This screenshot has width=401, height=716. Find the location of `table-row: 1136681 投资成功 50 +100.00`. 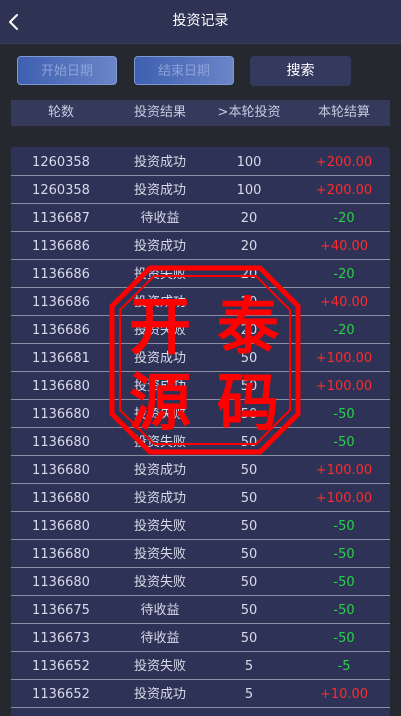

table-row: 1136681 投资成功 50 +100.00 is located at coordinates (200, 358).